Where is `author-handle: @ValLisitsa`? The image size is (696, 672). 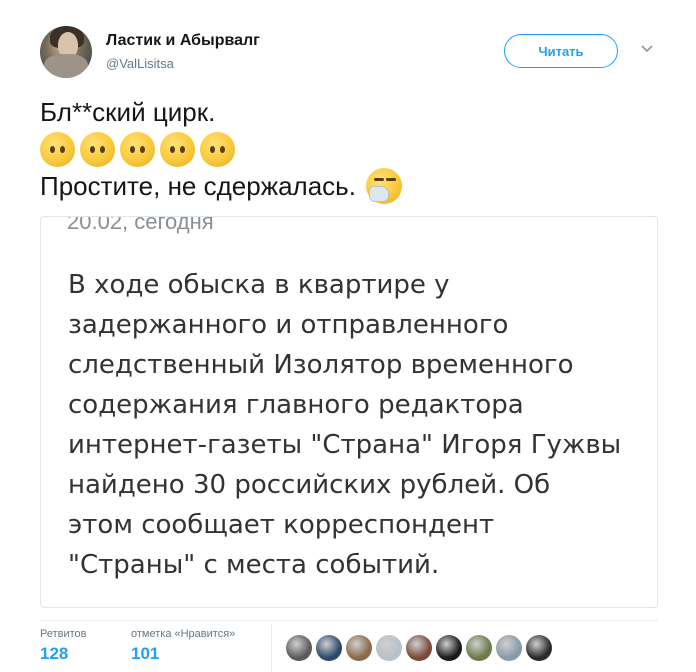 author-handle: @ValLisitsa is located at coordinates (140, 63).